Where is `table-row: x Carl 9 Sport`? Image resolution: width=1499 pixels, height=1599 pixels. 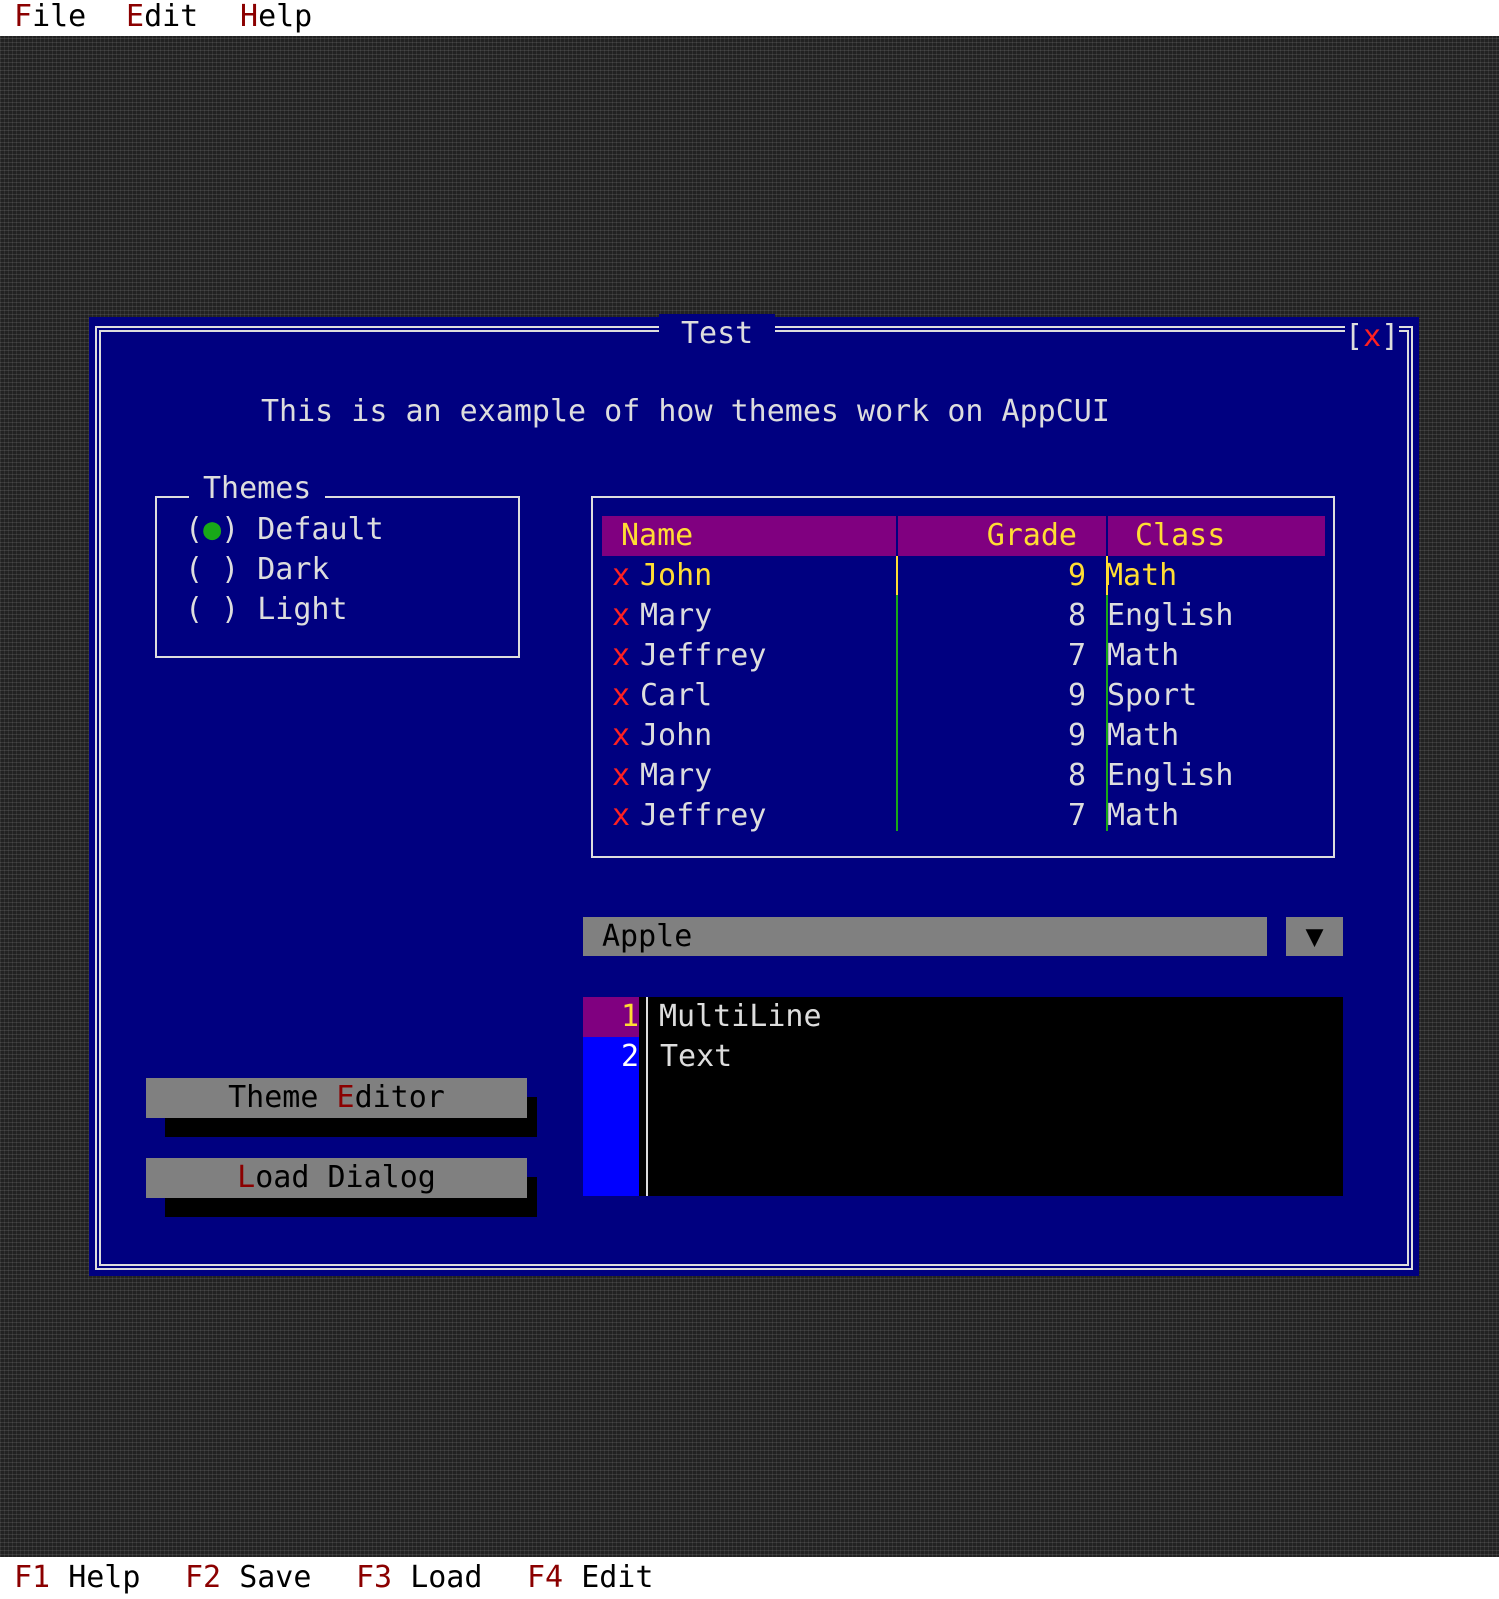 table-row: x Carl 9 Sport is located at coordinates (963, 696).